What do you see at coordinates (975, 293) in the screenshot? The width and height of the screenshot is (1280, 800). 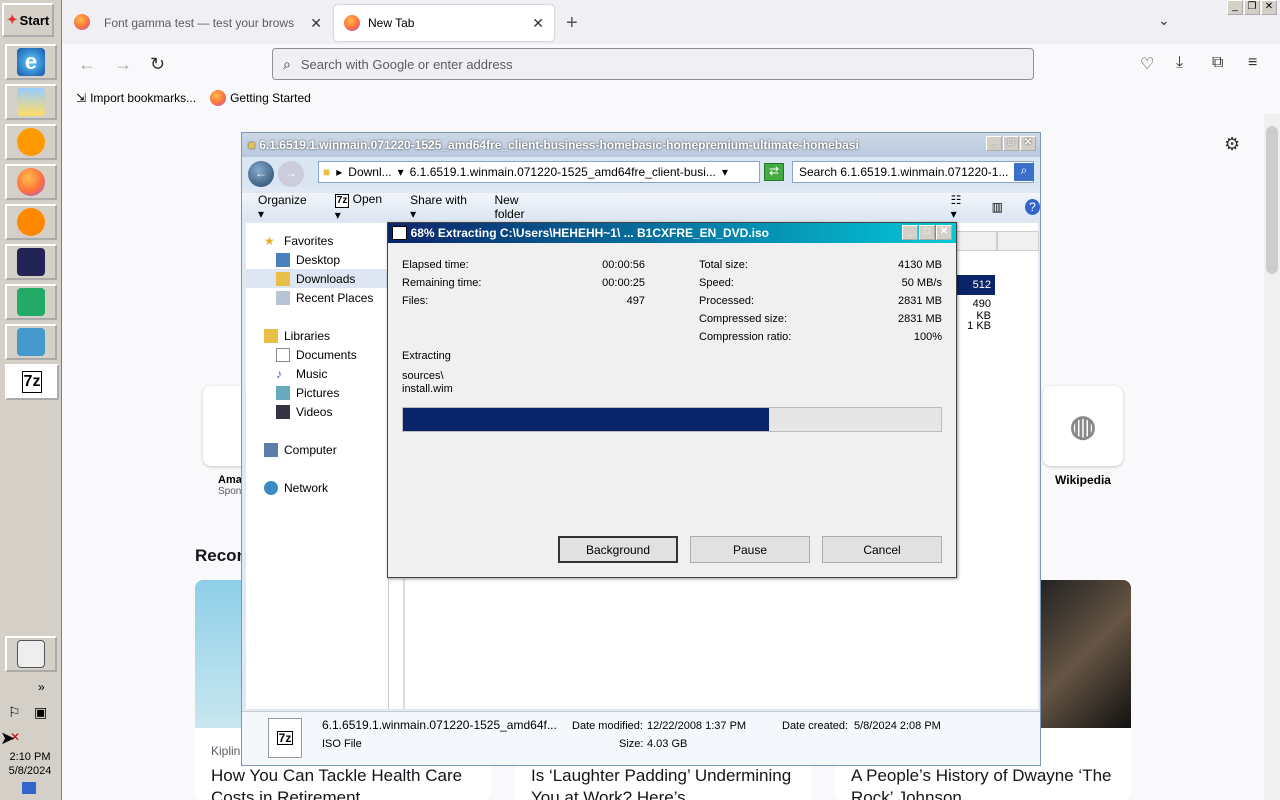 I see `file-size-cell-selected: 512 KB` at bounding box center [975, 293].